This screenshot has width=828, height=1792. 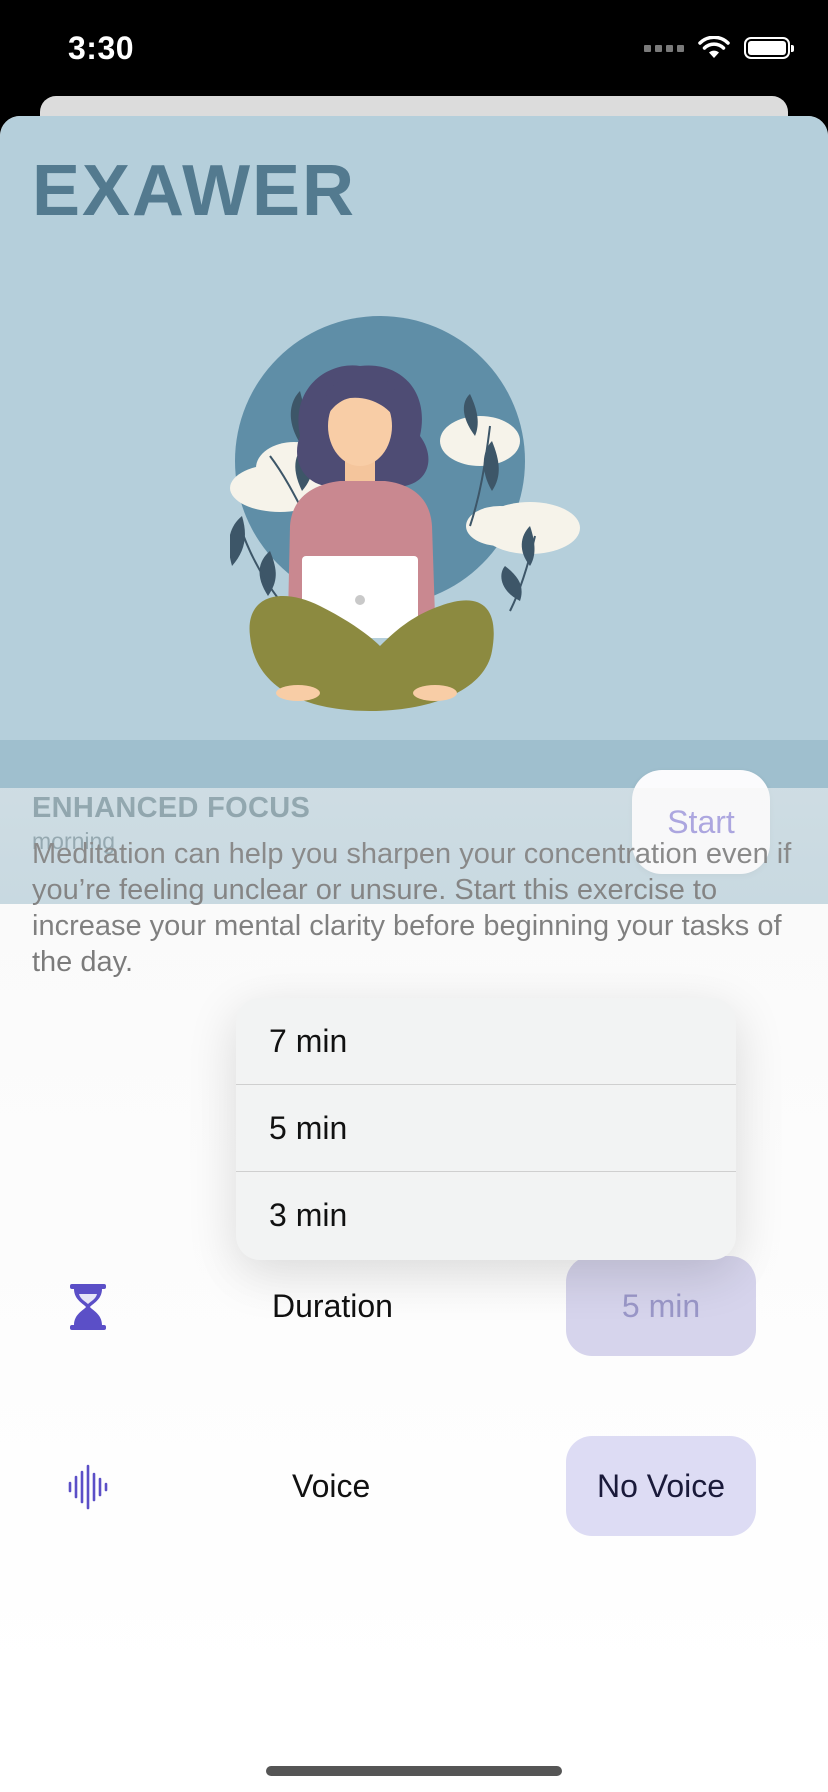 I want to click on status-bar: 3:30, so click(x=414, y=50).